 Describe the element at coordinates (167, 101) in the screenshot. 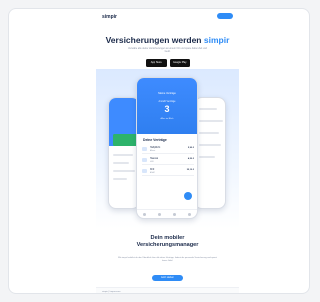

I see `contract-count-label: Anzahl Verträge` at that location.